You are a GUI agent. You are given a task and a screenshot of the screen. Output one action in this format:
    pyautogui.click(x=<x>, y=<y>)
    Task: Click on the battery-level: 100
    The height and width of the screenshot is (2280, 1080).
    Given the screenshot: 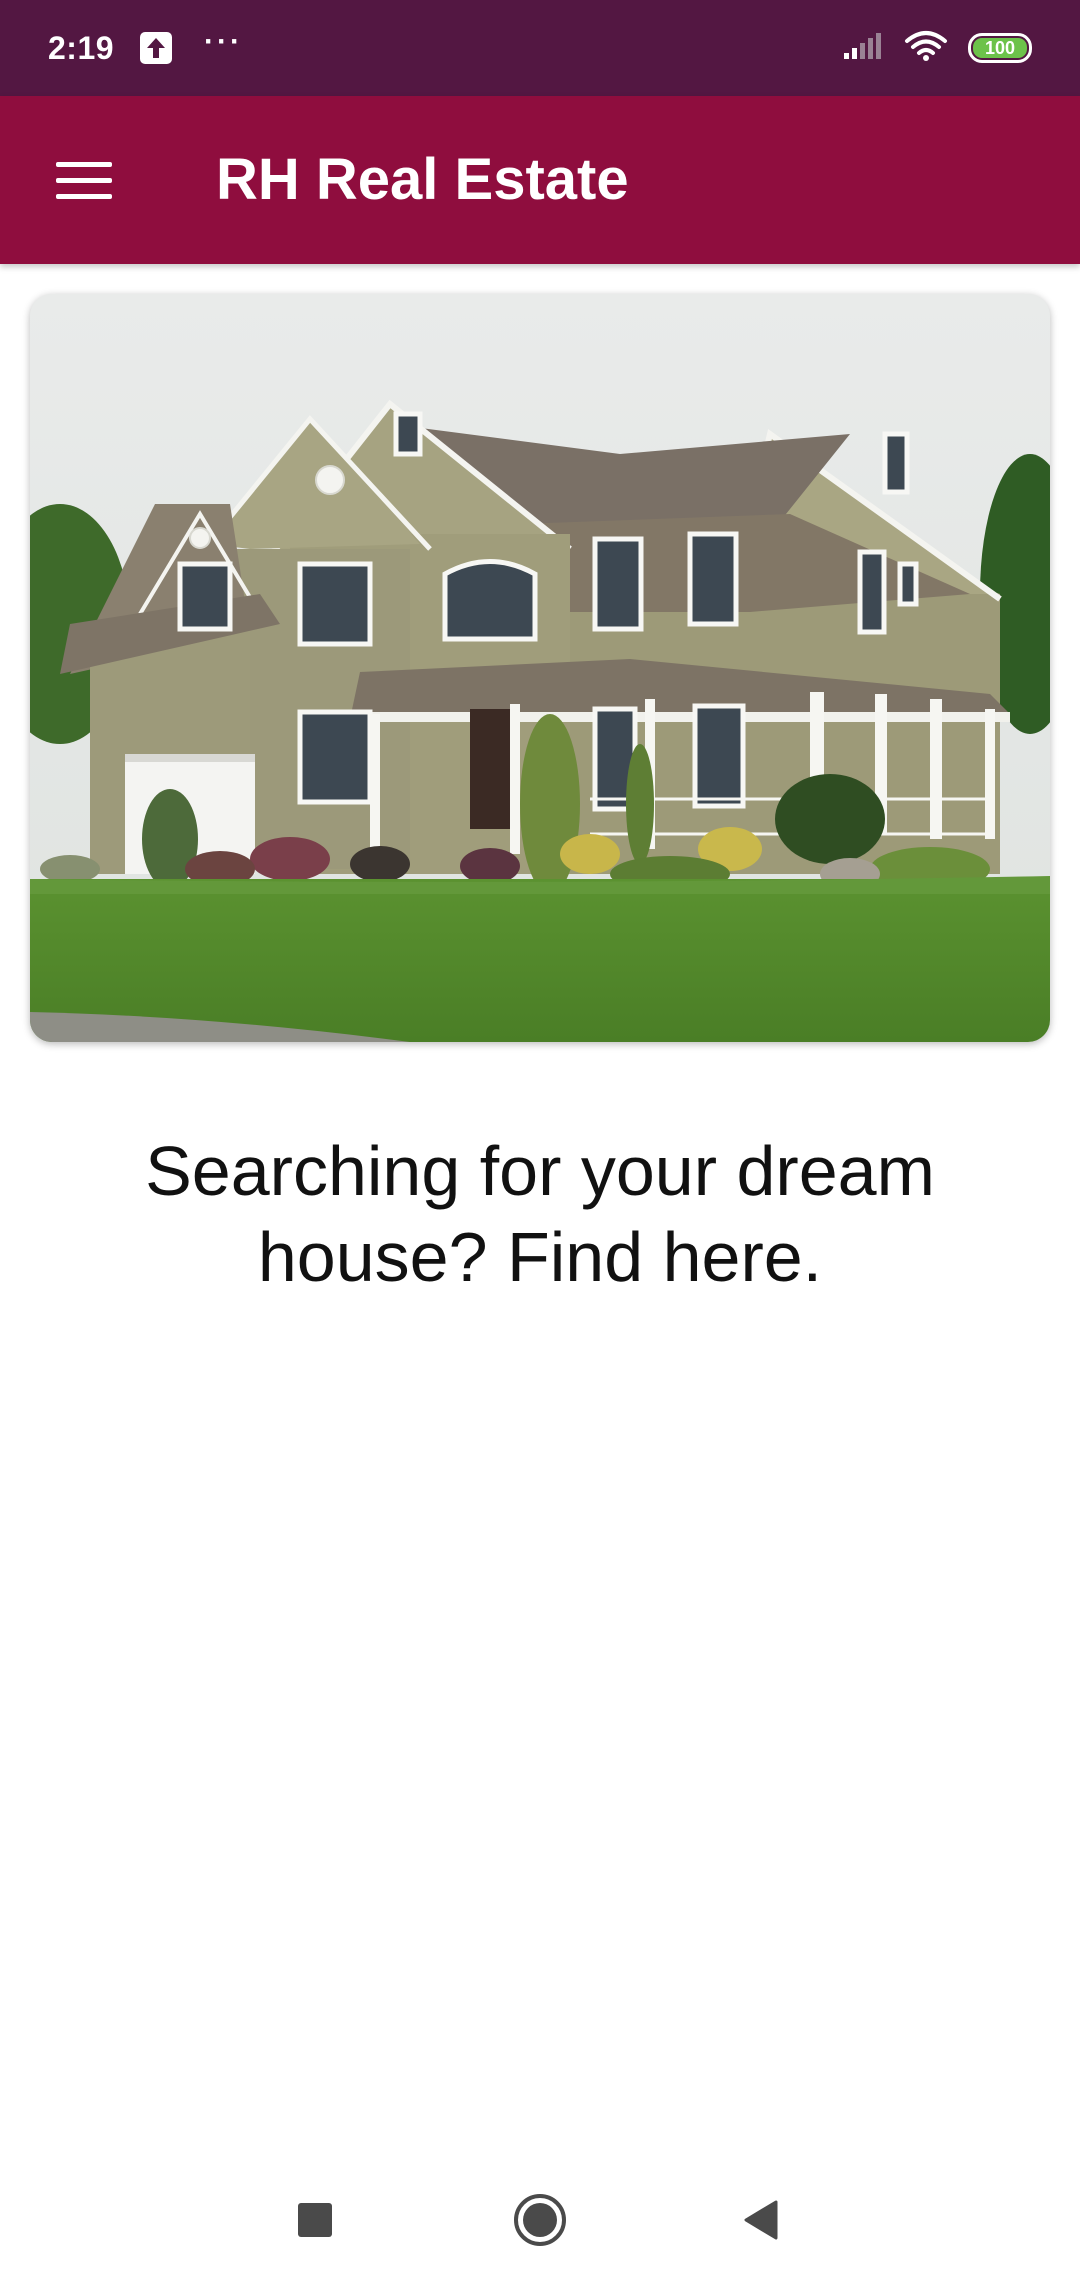 What is the action you would take?
    pyautogui.click(x=1000, y=48)
    